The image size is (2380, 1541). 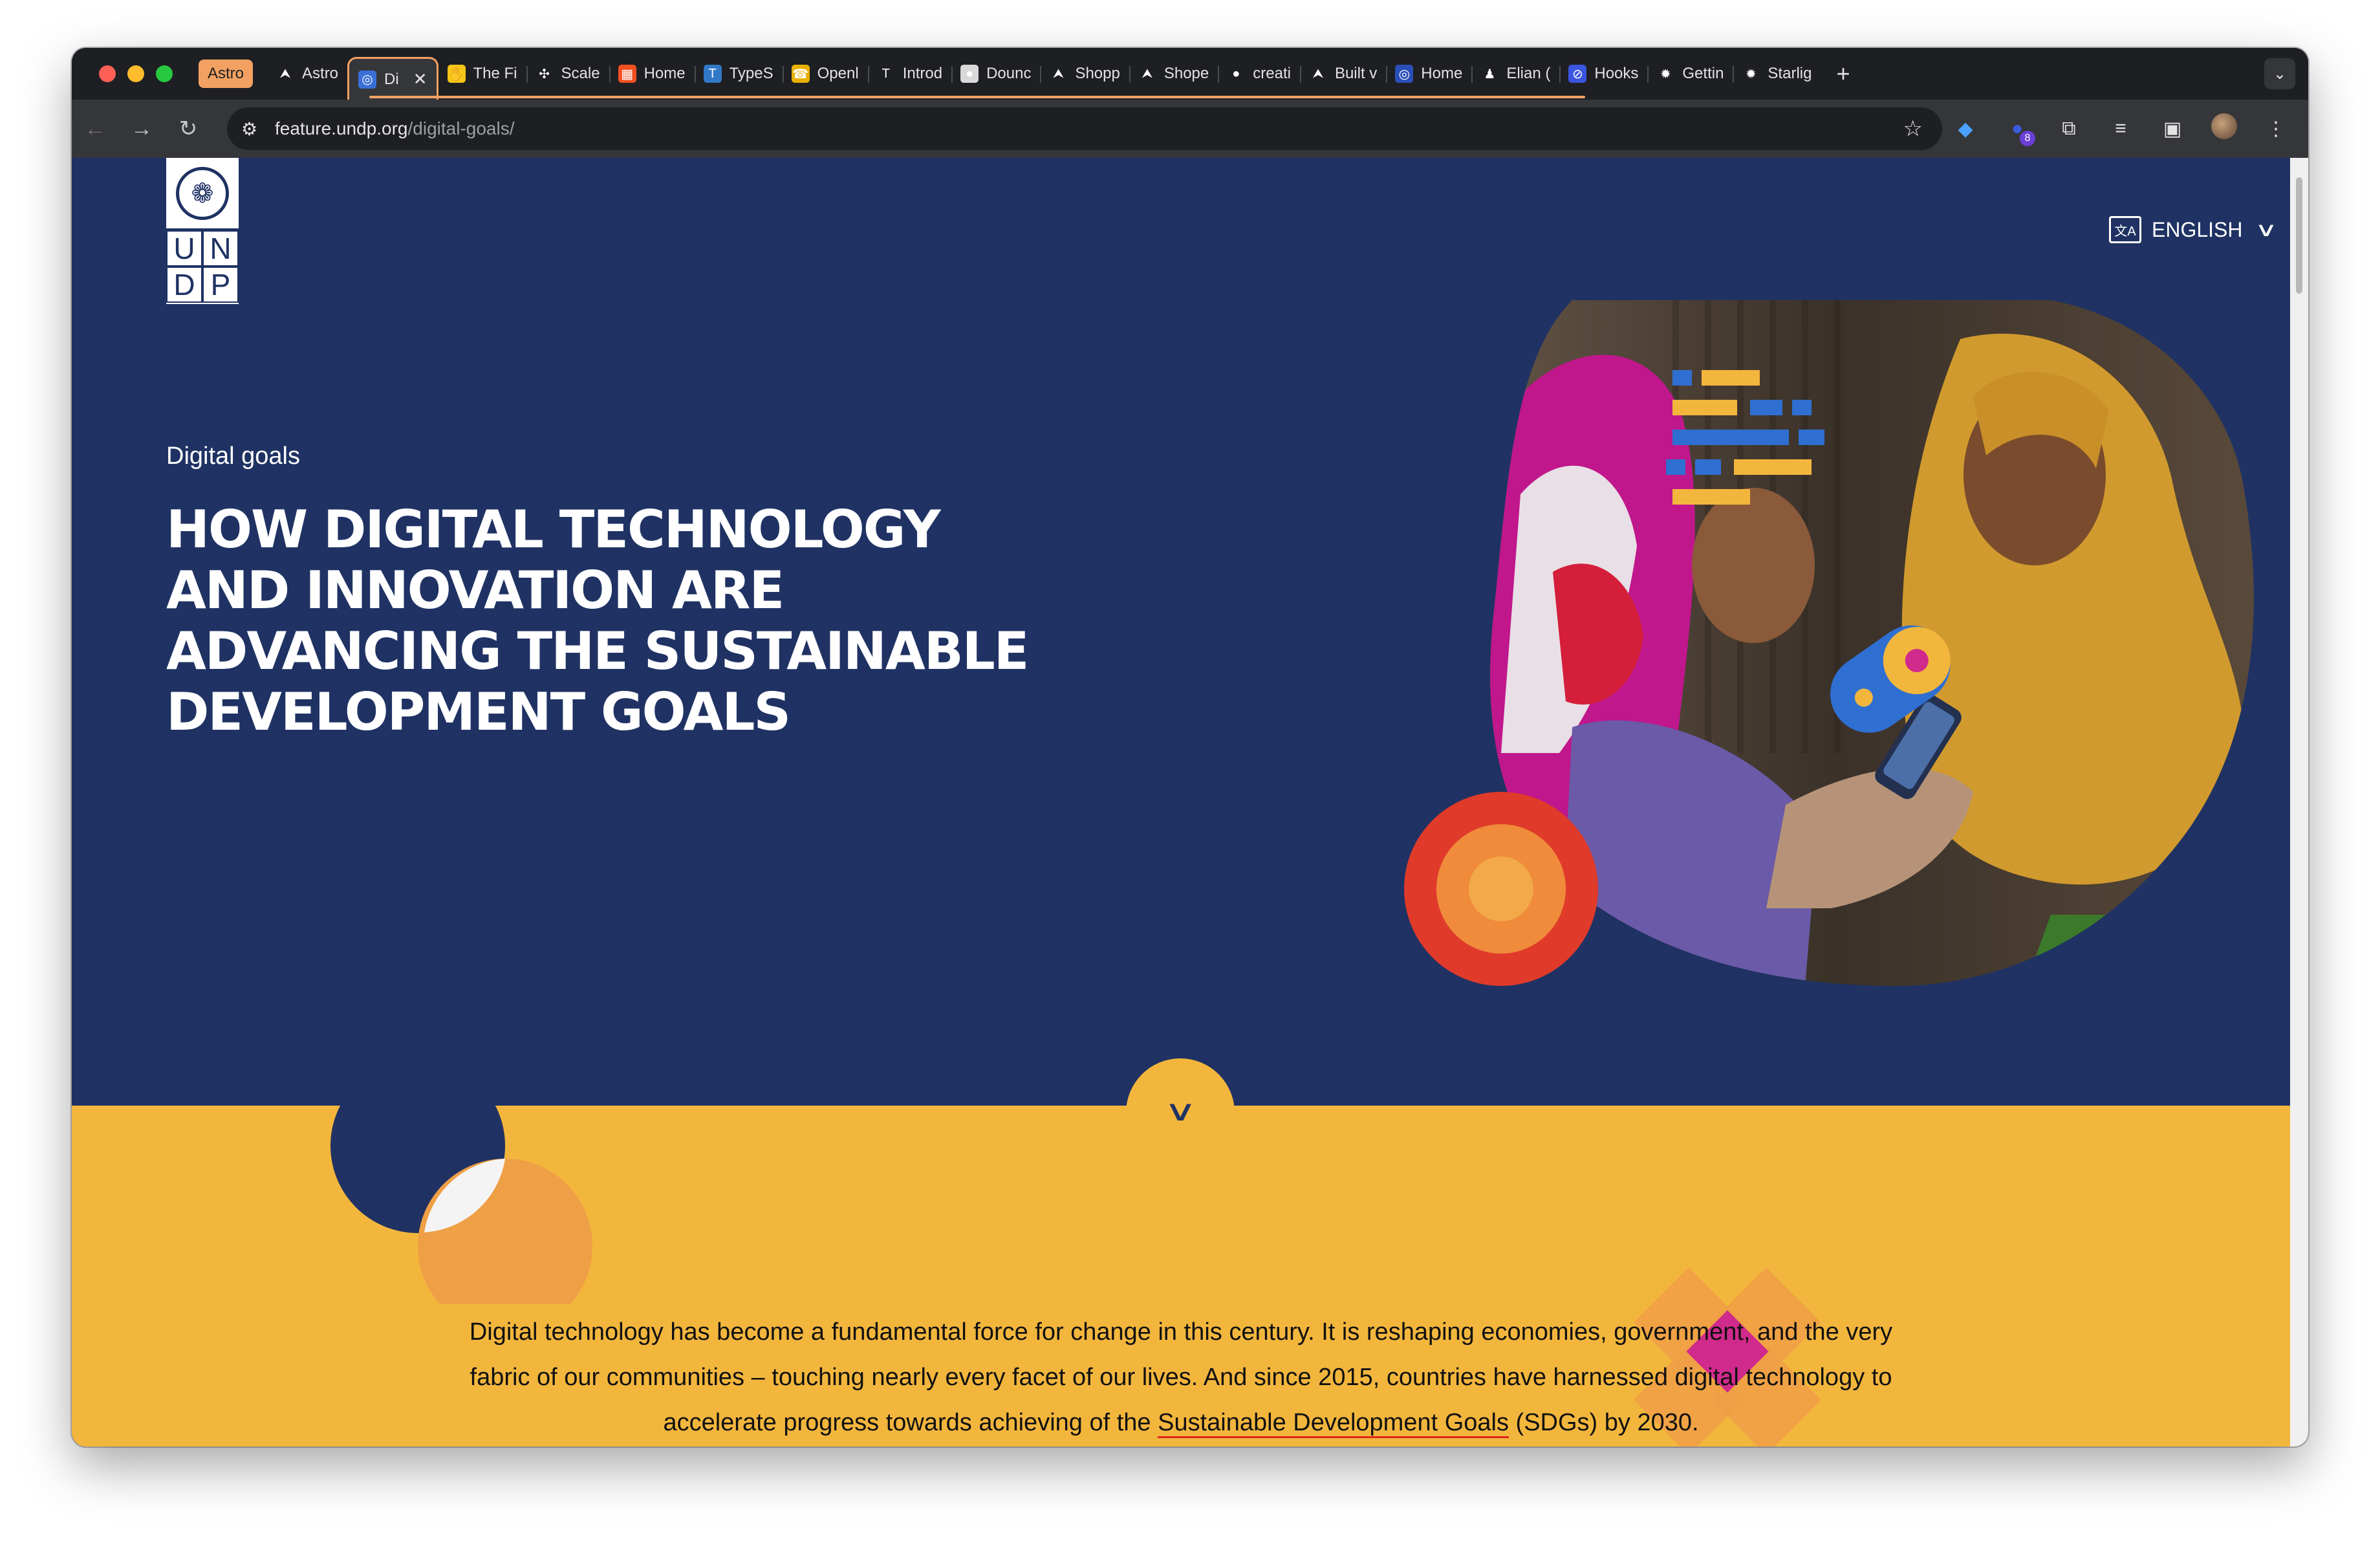 I want to click on extensions-puzzle-icon: ⧉, so click(x=2069, y=129).